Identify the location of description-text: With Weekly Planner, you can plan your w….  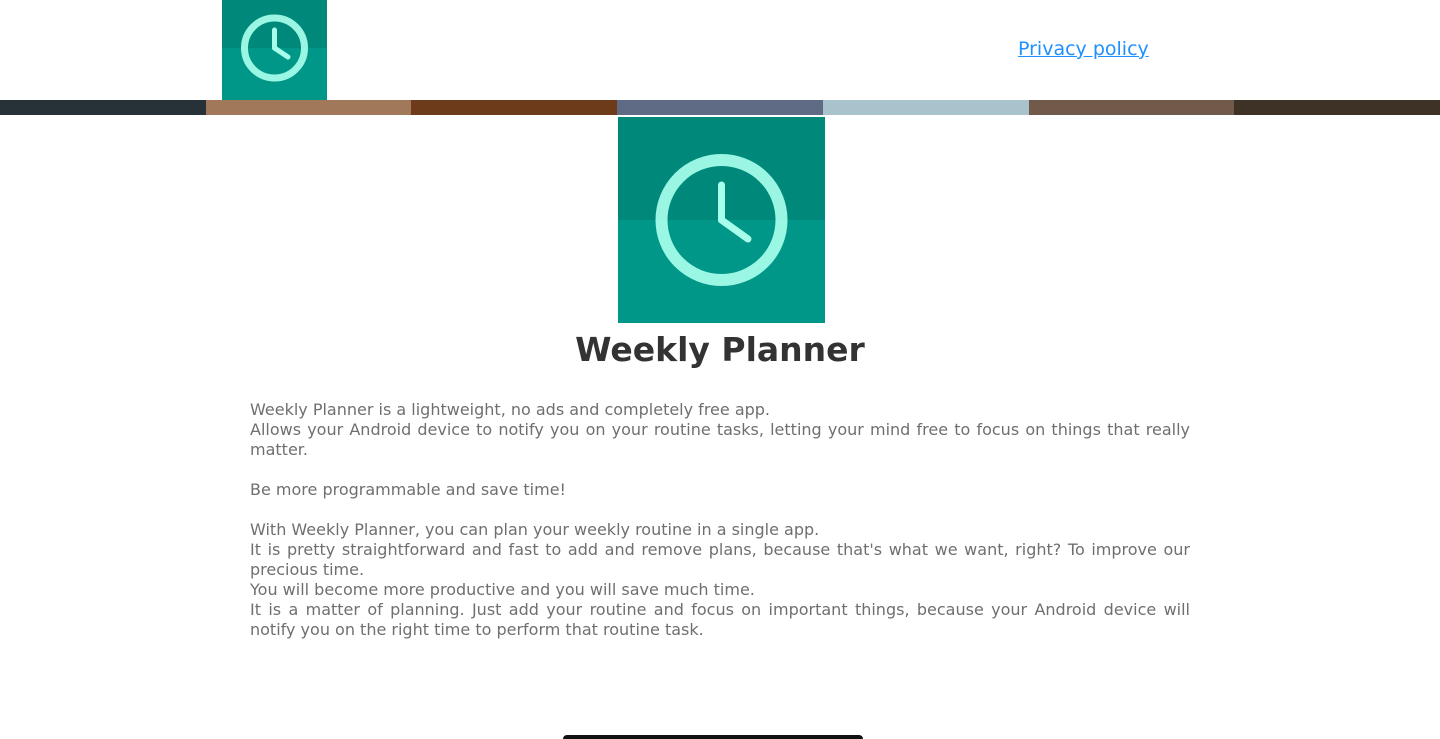
(535, 529).